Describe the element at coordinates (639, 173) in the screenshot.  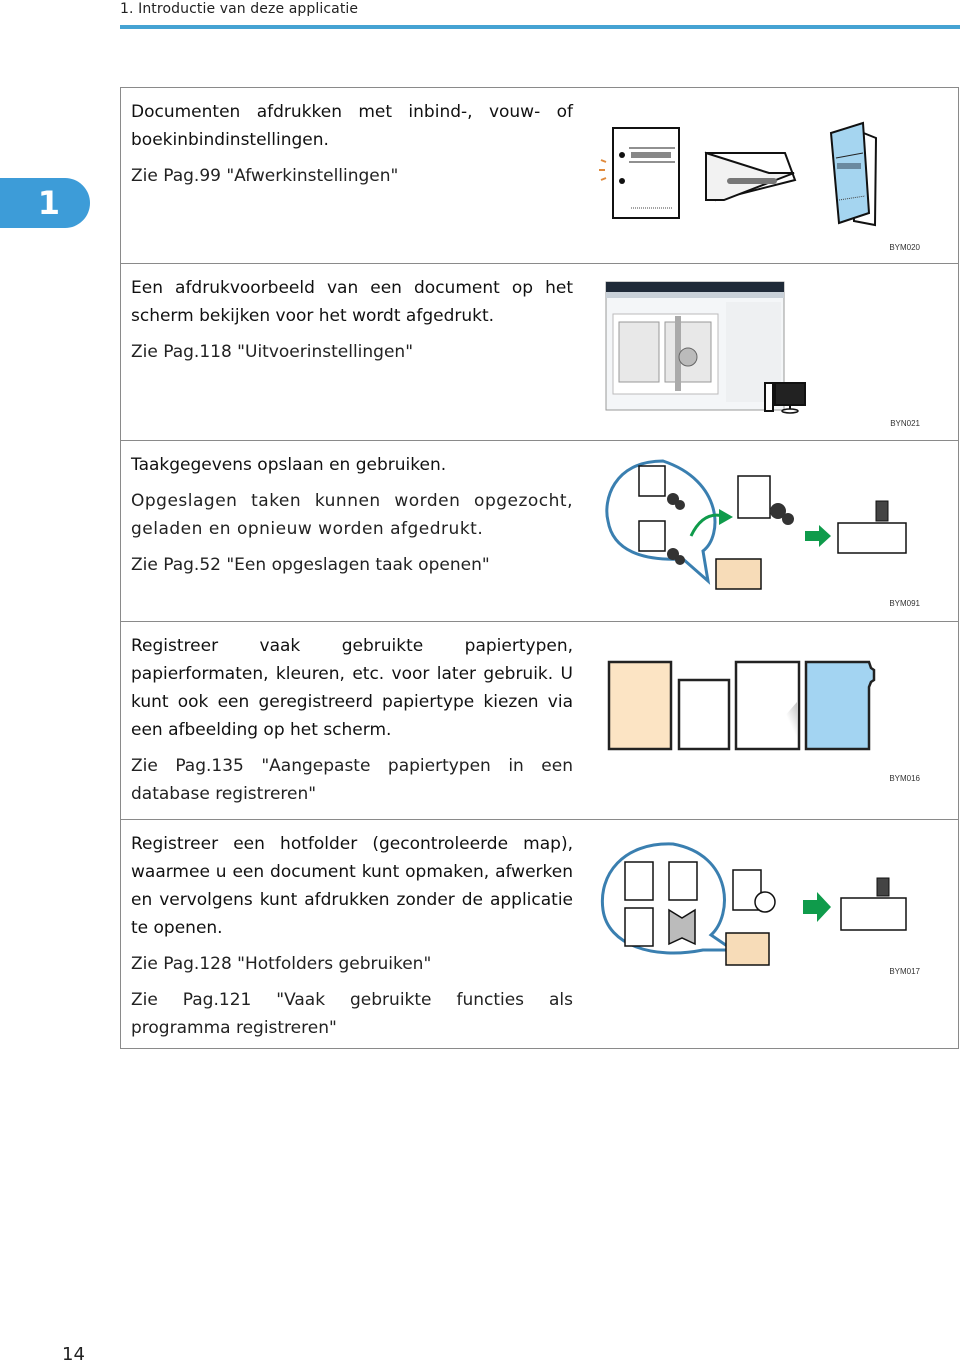
I see `punched-page-icon` at that location.